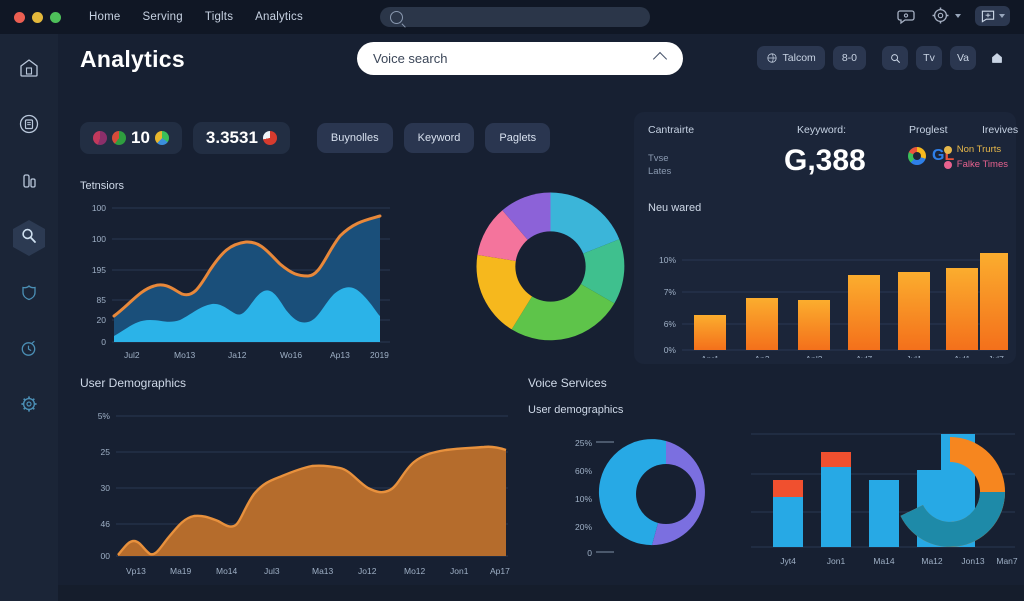 Image resolution: width=1024 pixels, height=601 pixels. Describe the element at coordinates (567, 383) in the screenshot. I see `voice-services-title: Voice Services` at that location.